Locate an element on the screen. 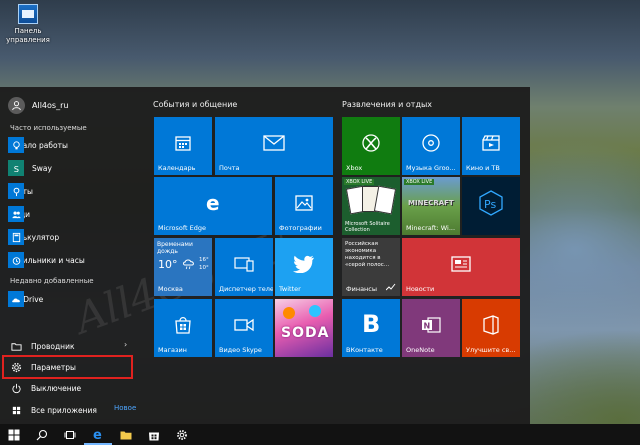 Image resolution: width=640 pixels, height=445 pixels. folder-icon is located at coordinates (126, 435).